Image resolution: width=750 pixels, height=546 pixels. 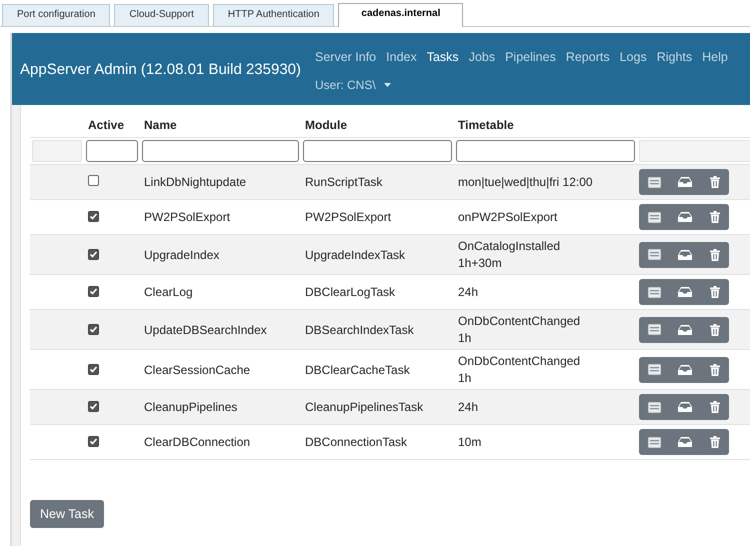 What do you see at coordinates (191, 407) in the screenshot?
I see `table-cell: CleanupPipelines` at bounding box center [191, 407].